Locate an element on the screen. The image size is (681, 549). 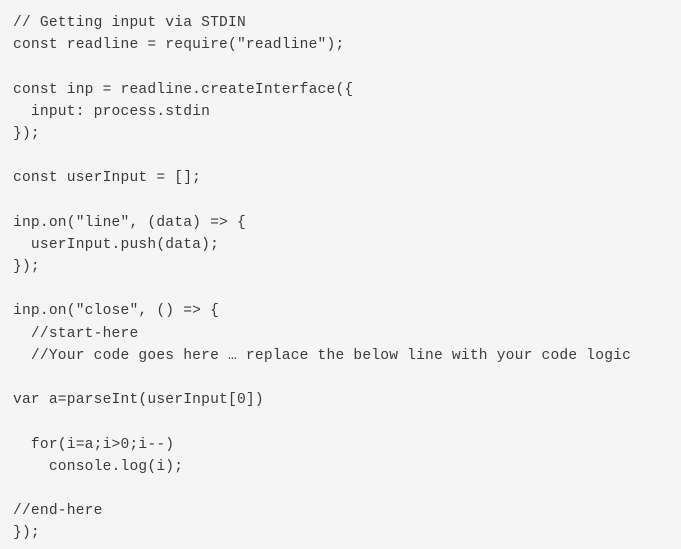
code-line-6: }); is located at coordinates (347, 134).